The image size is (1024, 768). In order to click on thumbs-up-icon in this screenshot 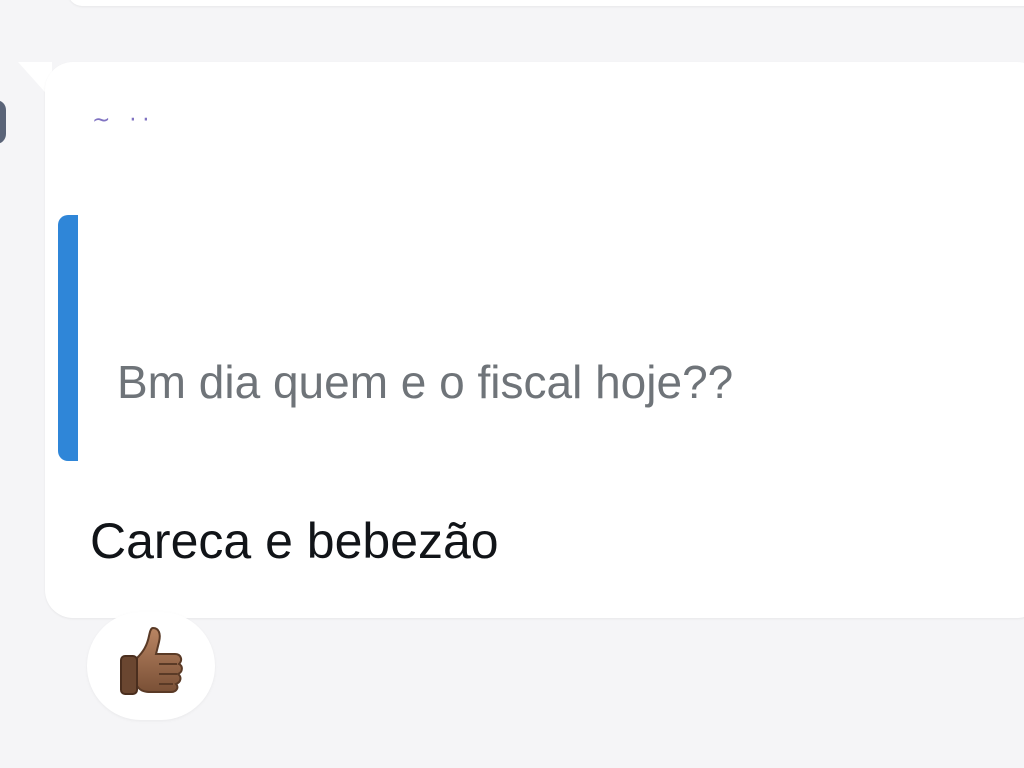, I will do `click(151, 660)`.